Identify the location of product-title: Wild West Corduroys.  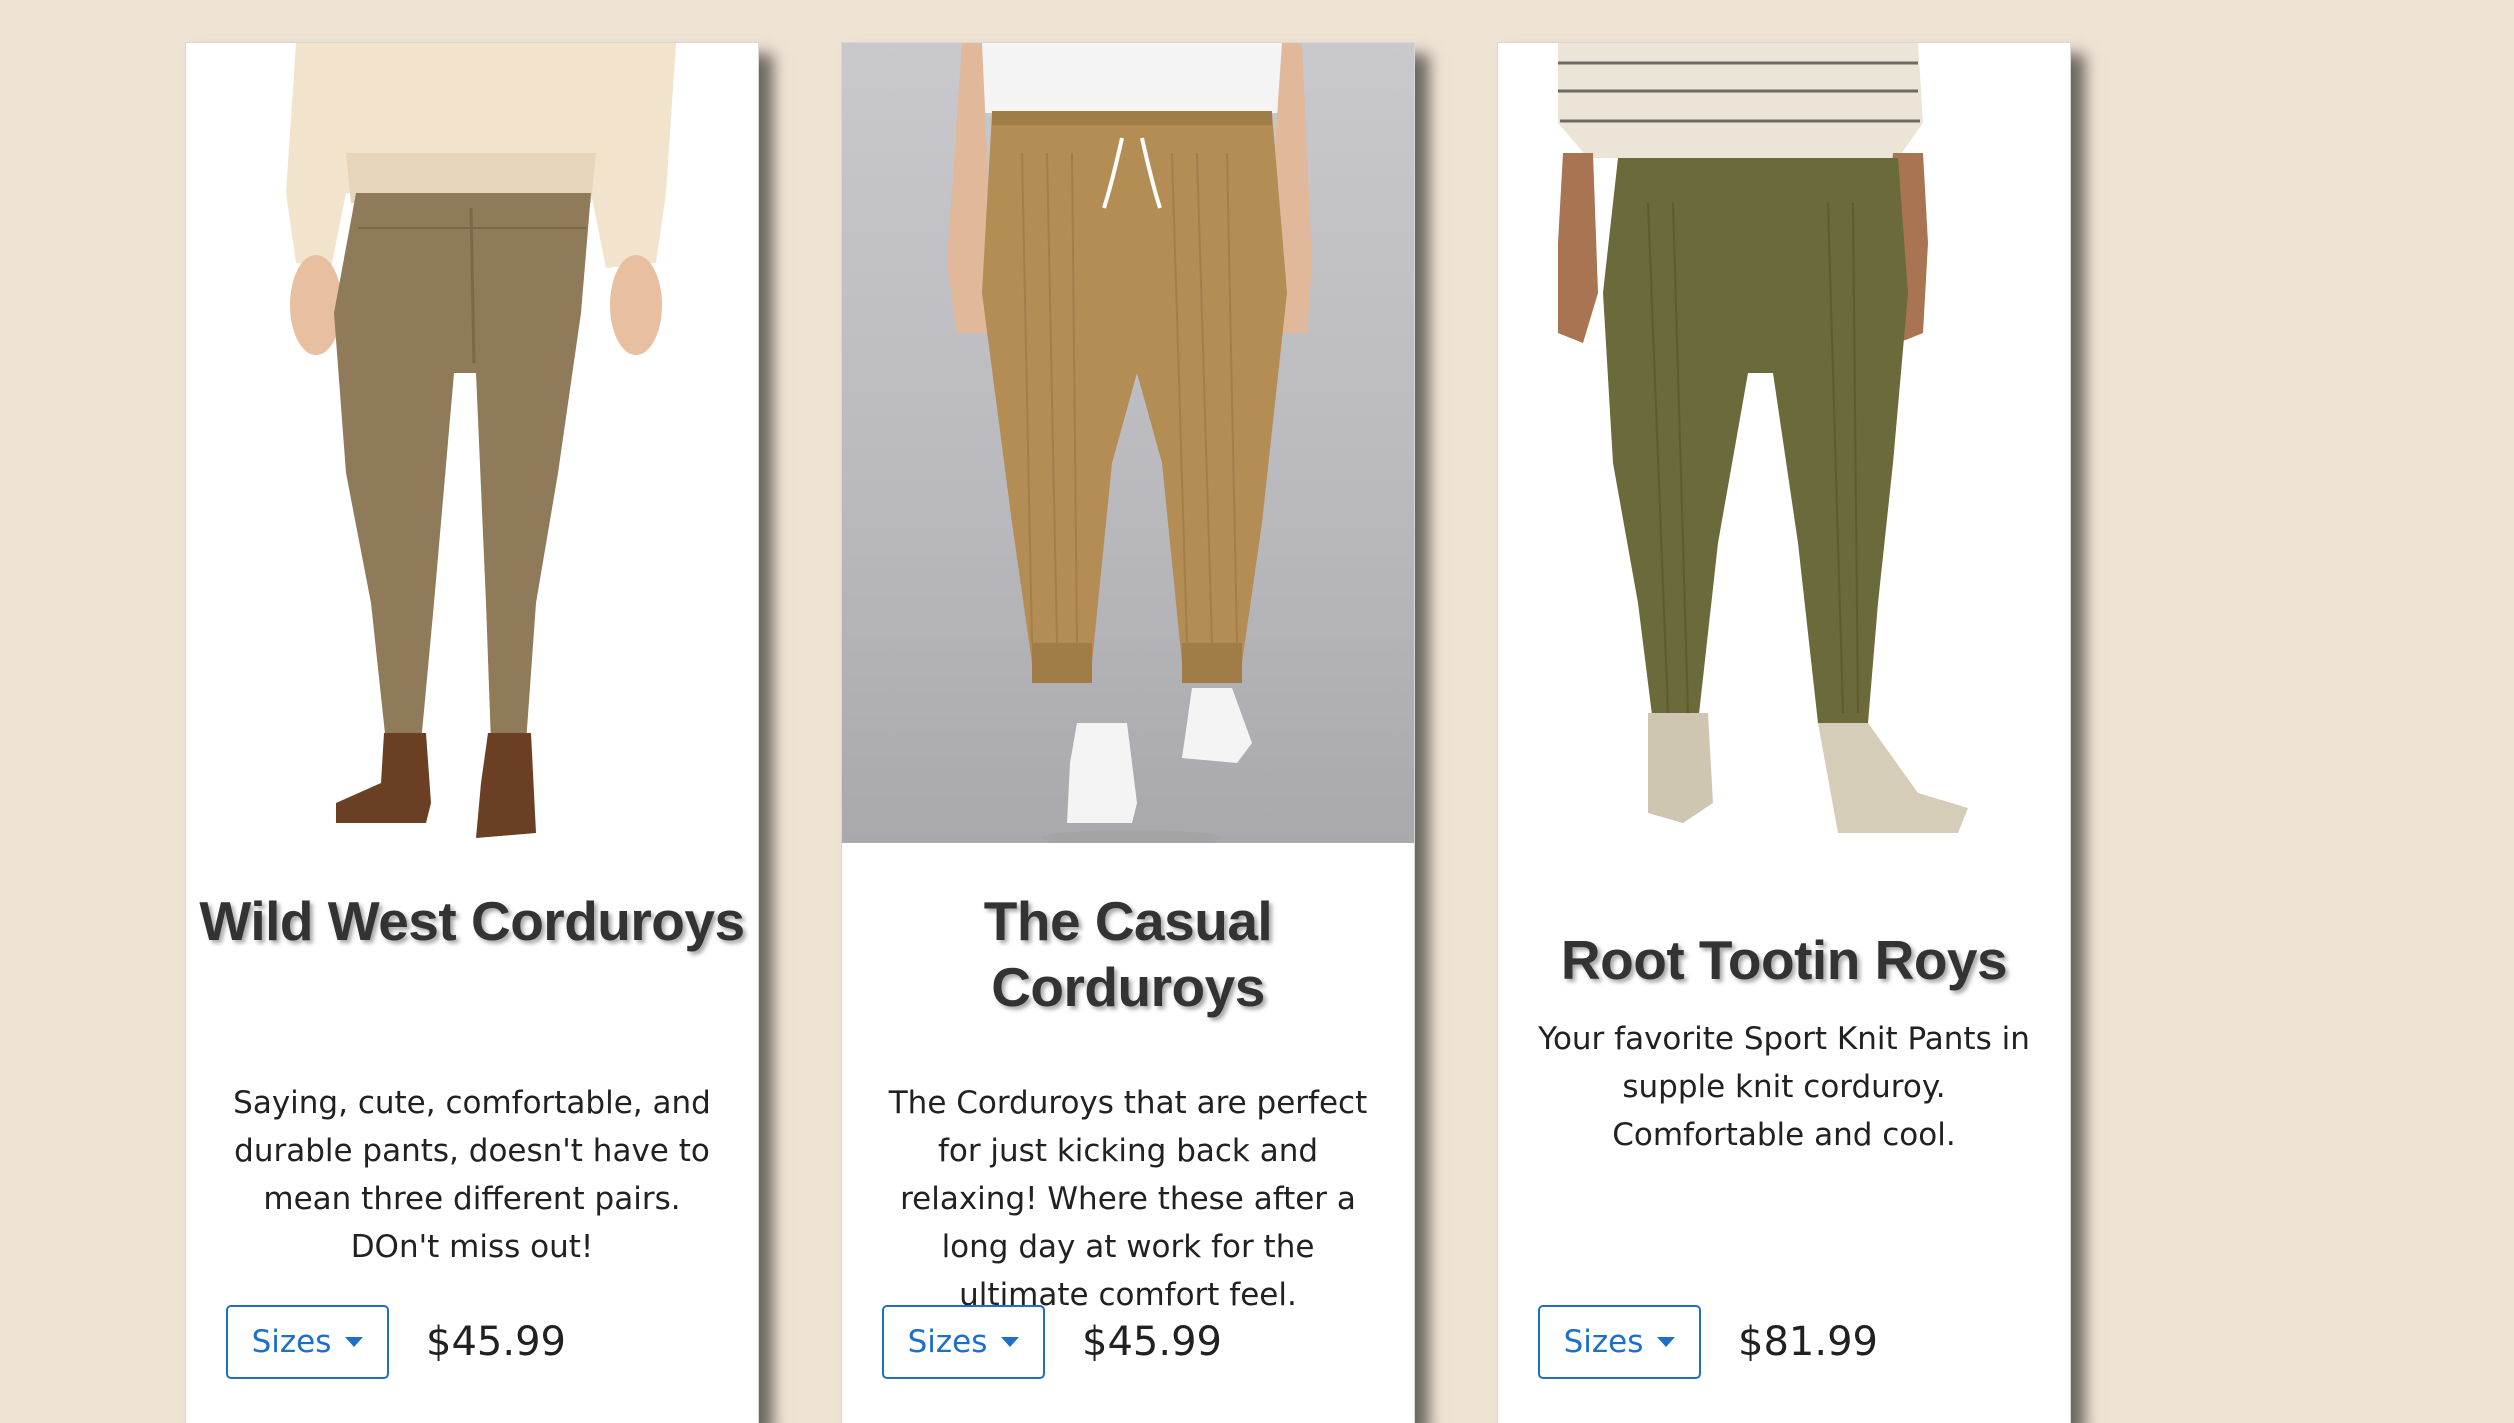
(472, 921).